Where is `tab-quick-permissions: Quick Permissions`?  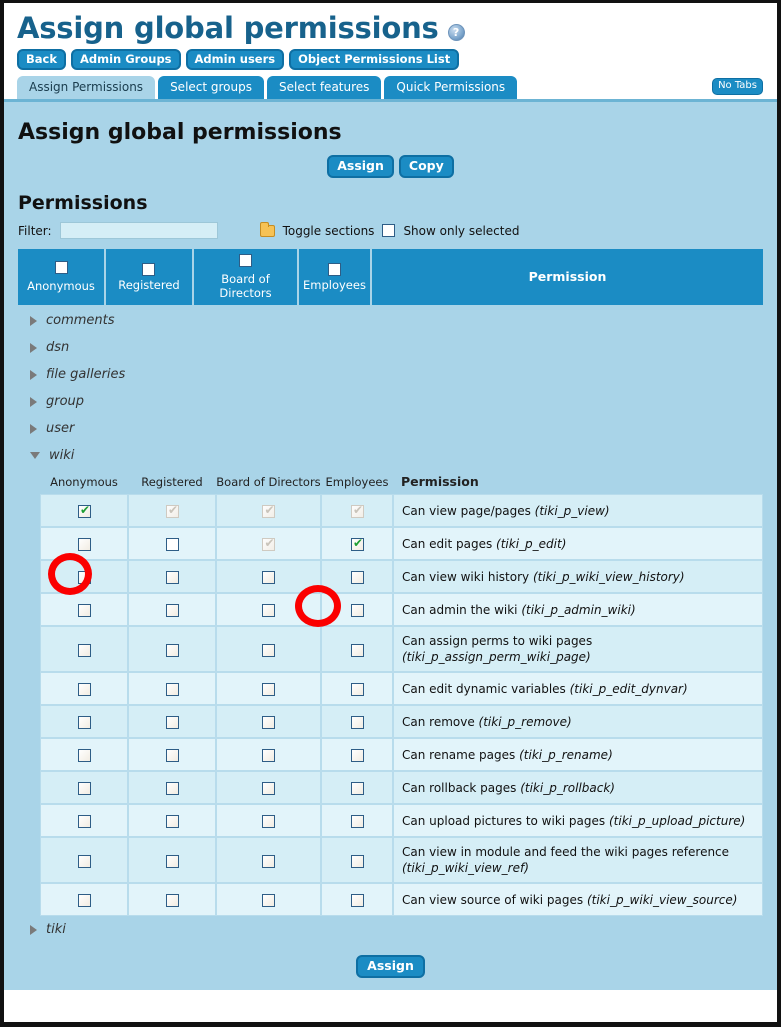 tab-quick-permissions: Quick Permissions is located at coordinates (451, 88).